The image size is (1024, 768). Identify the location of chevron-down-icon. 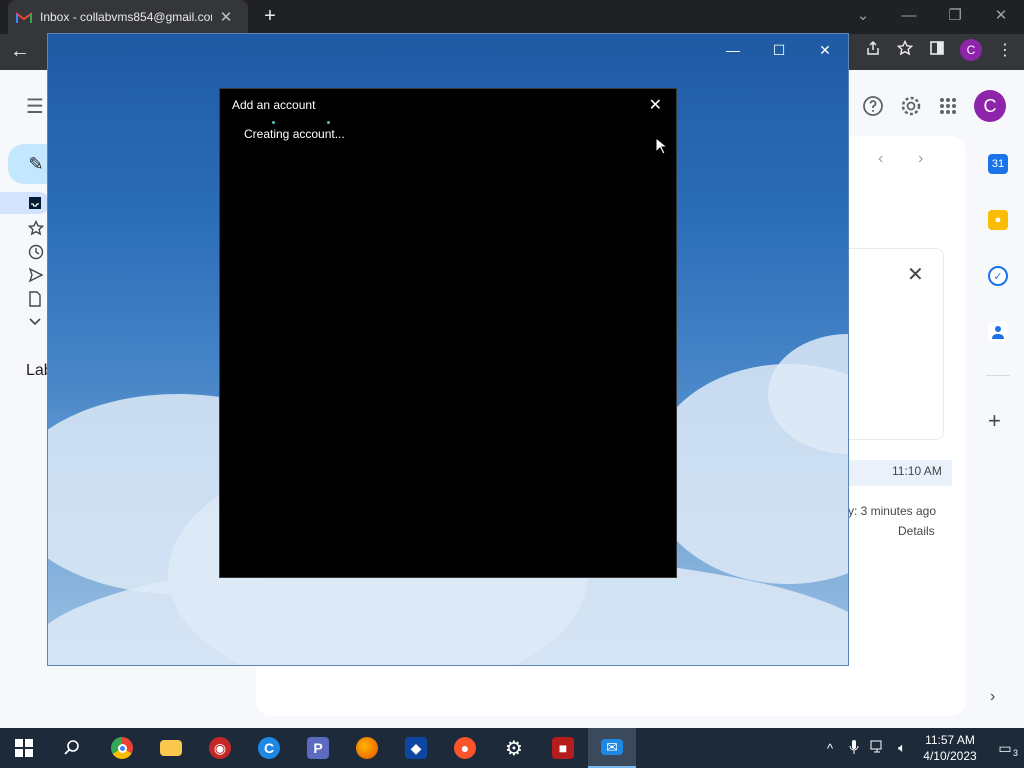
(35, 322).